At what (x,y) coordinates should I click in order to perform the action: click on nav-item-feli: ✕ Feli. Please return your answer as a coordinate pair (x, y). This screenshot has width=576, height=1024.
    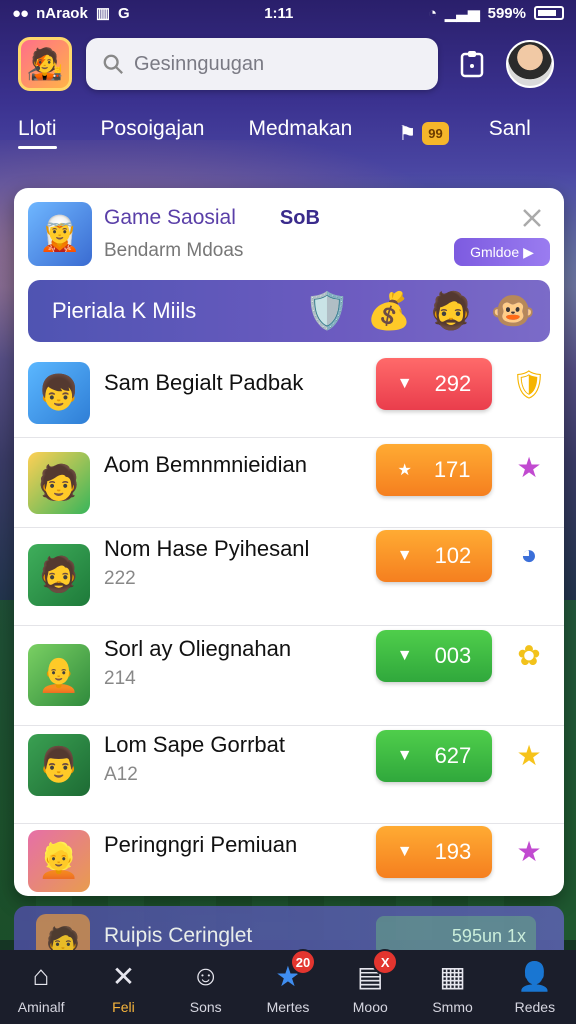
    Looking at the image, I should click on (123, 987).